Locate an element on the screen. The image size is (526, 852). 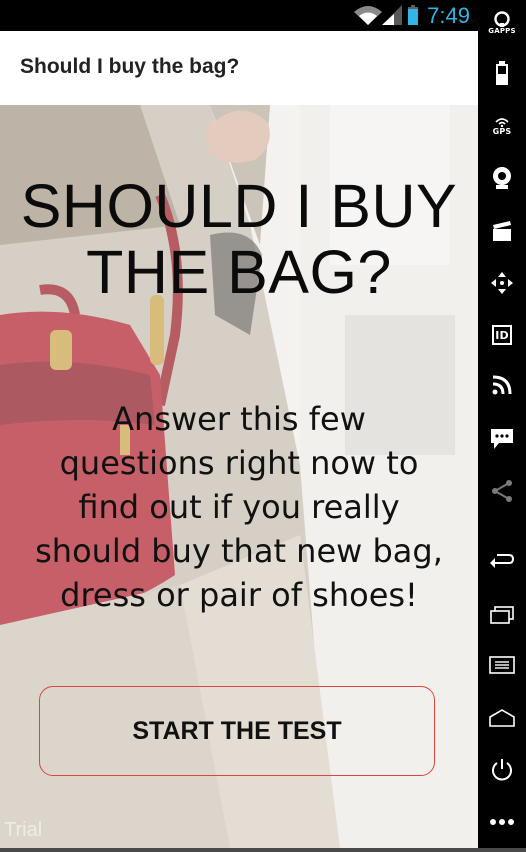
home-icon is located at coordinates (502, 718).